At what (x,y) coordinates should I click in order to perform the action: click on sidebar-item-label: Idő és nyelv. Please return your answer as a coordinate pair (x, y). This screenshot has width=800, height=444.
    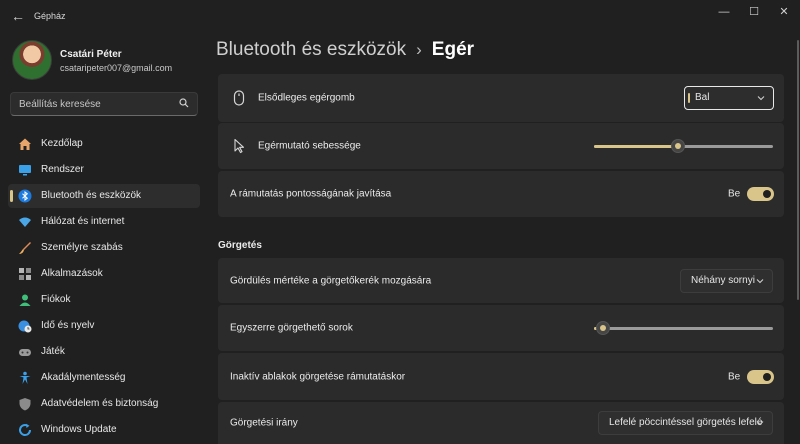
    Looking at the image, I should click on (68, 325).